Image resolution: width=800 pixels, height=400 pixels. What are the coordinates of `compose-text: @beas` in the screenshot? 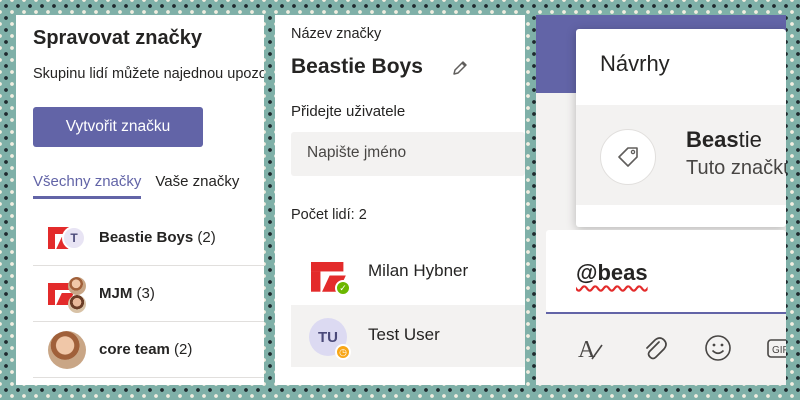 It's located at (612, 272).